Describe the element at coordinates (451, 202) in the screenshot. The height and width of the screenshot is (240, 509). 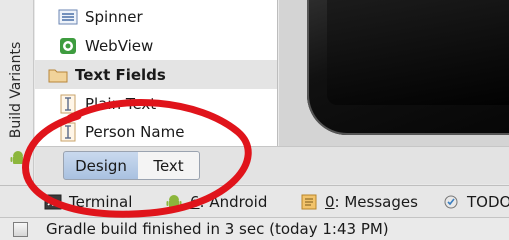
I see `todo-icon` at that location.